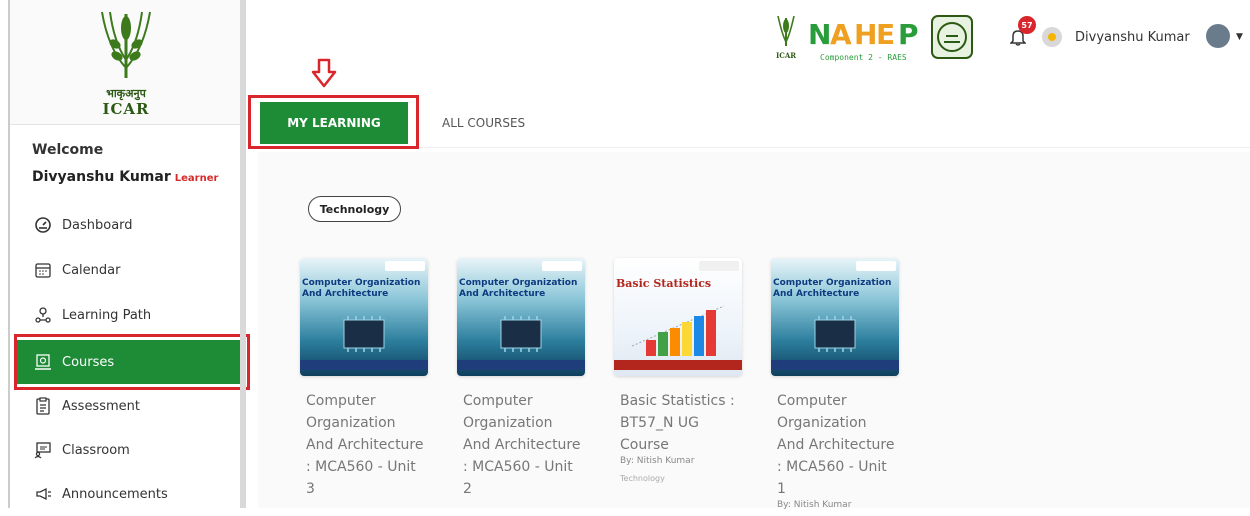 This screenshot has height=516, width=1250. What do you see at coordinates (865, 34) in the screenshot?
I see `svg-text: H` at bounding box center [865, 34].